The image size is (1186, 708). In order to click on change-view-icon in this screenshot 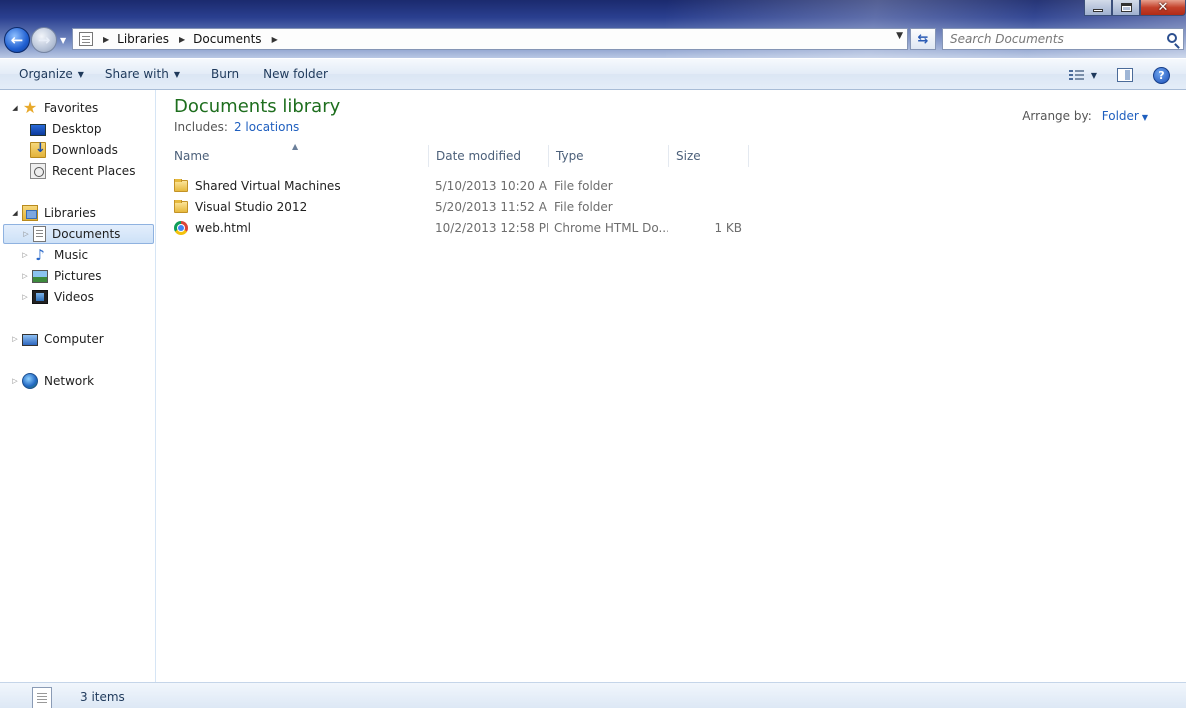, I will do `click(1076, 75)`.